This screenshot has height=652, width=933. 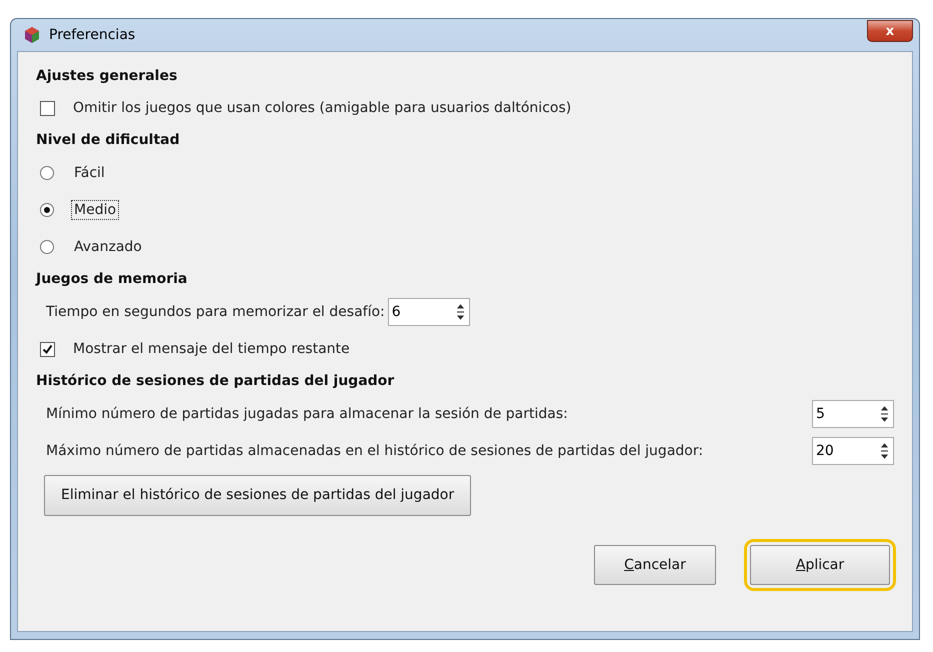 I want to click on spin-label: Tiempo en segundos para memorizar el desafío:, so click(x=215, y=312).